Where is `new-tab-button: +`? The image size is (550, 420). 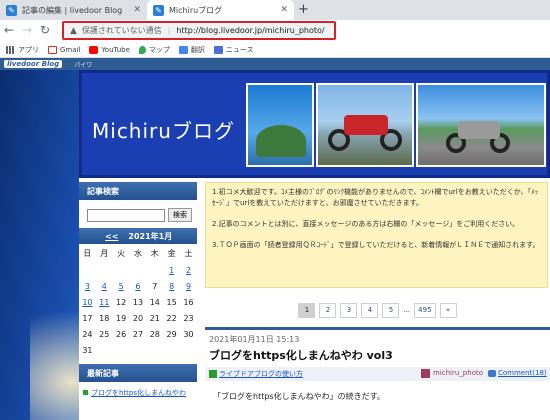
new-tab-button: + is located at coordinates (303, 9).